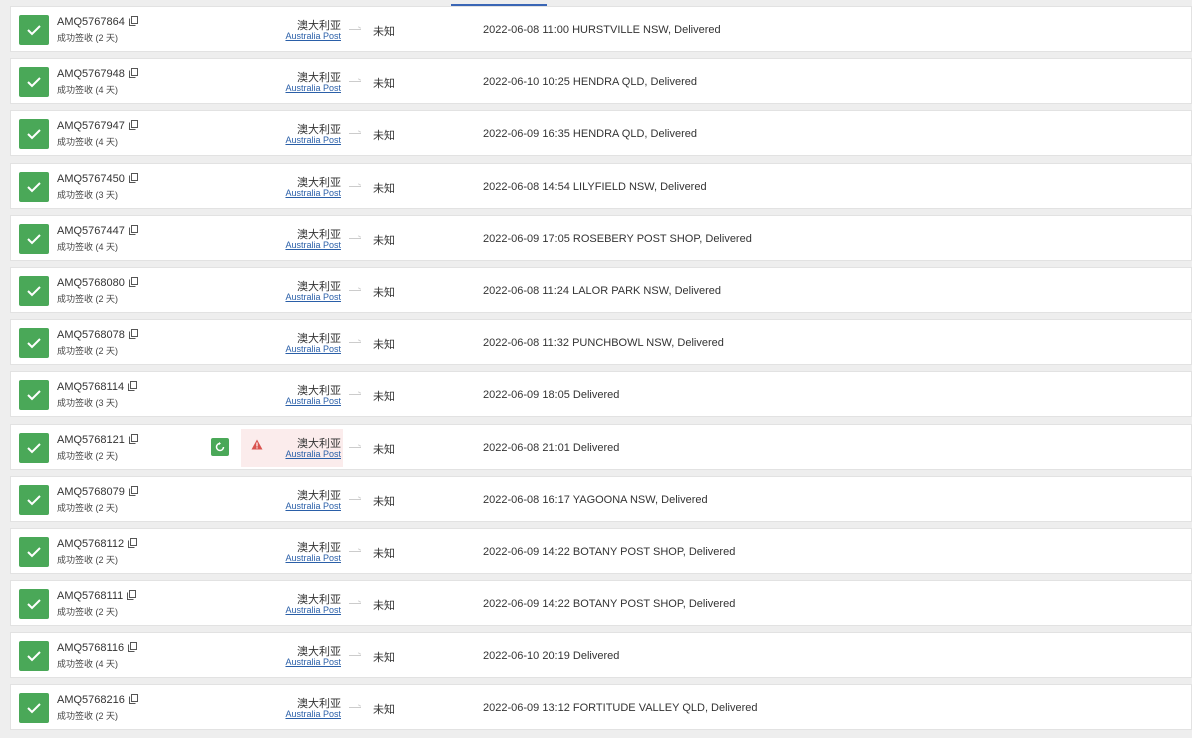 The width and height of the screenshot is (1192, 738). I want to click on tracking-number: AMQ5768121, so click(91, 439).